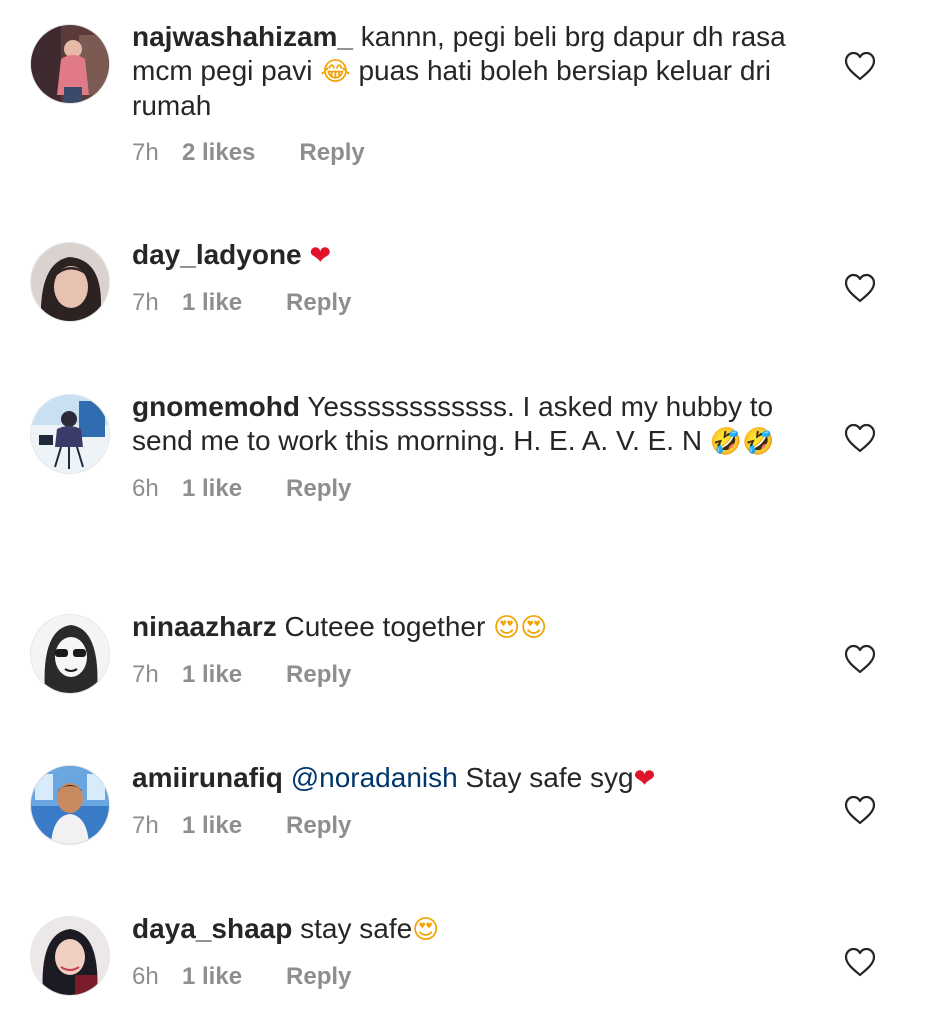 This screenshot has height=1024, width=929. I want to click on comment-username: gnomemohd, so click(216, 406).